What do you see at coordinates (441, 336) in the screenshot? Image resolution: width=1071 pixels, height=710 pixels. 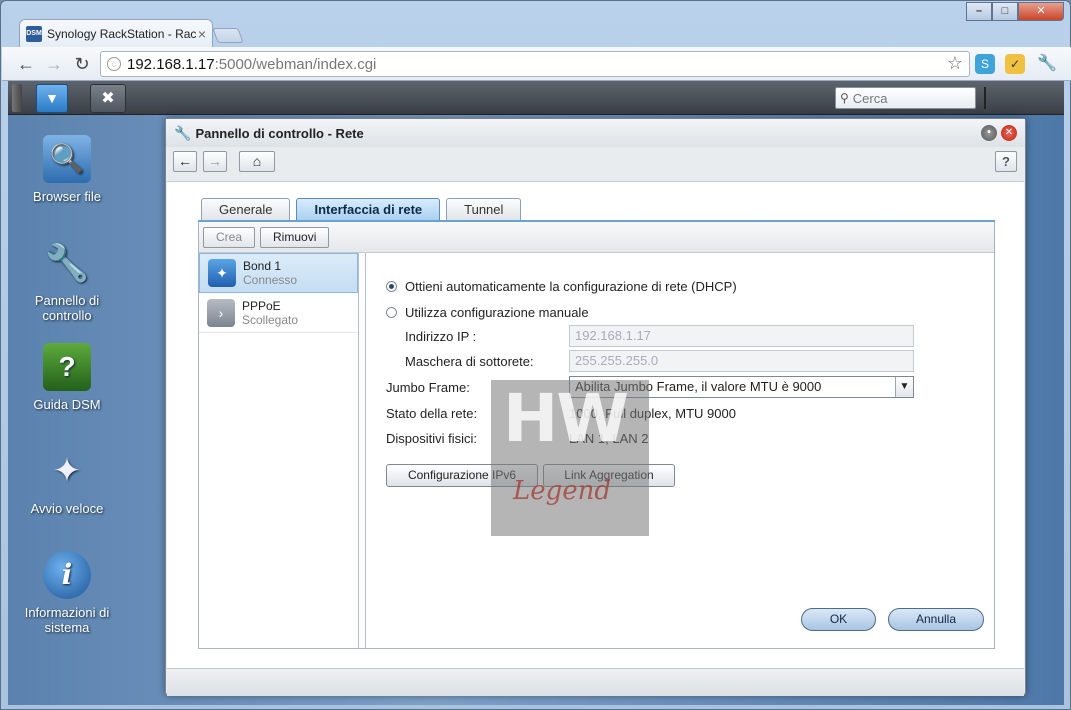 I see `ip-label: Indirizzo IP :` at bounding box center [441, 336].